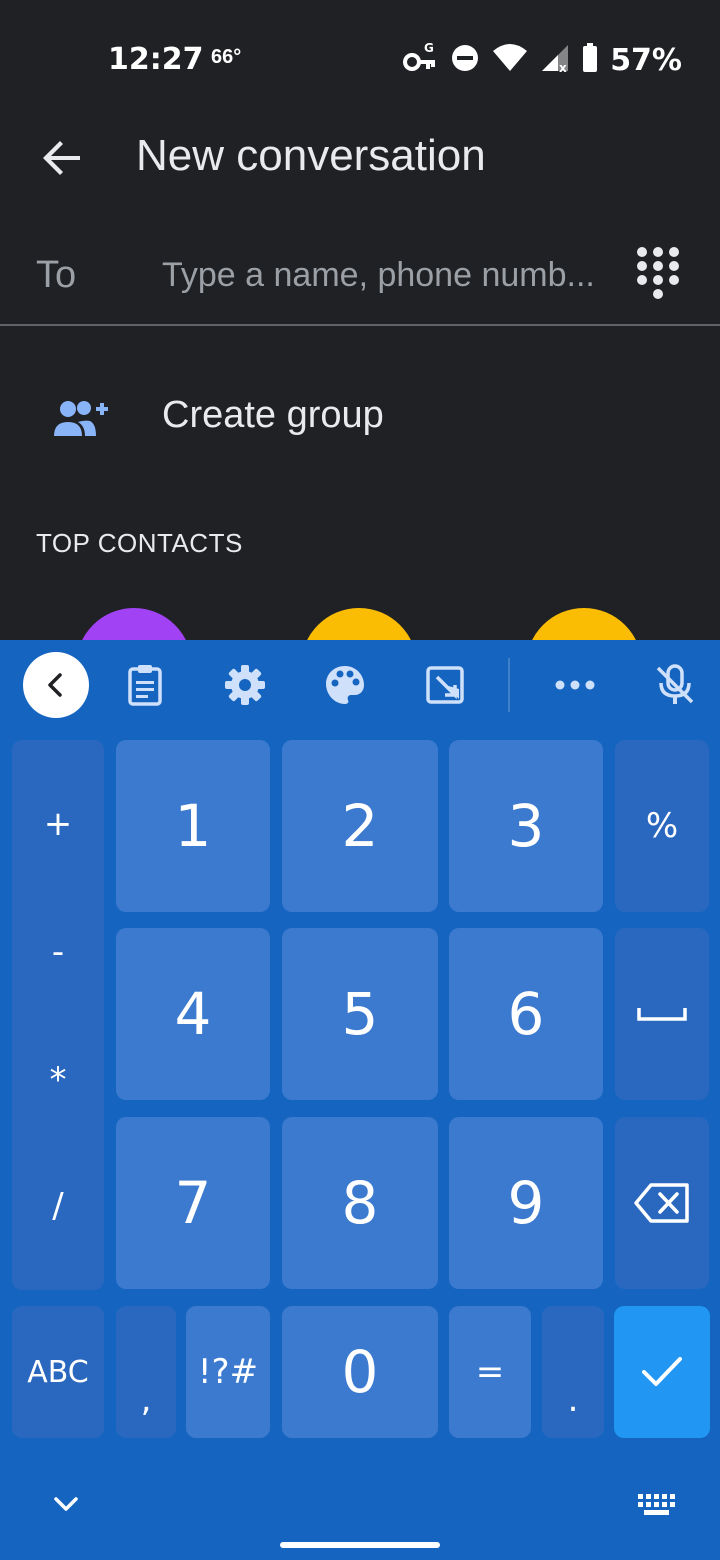 This screenshot has width=720, height=1560. Describe the element at coordinates (360, 1014) in the screenshot. I see `key-5: 5` at that location.